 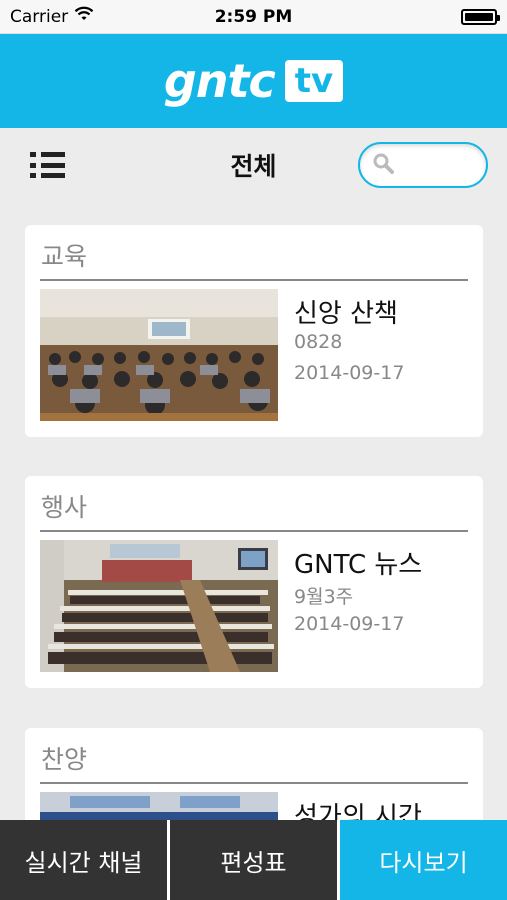 What do you see at coordinates (64, 759) in the screenshot?
I see `card-category: 찬양` at bounding box center [64, 759].